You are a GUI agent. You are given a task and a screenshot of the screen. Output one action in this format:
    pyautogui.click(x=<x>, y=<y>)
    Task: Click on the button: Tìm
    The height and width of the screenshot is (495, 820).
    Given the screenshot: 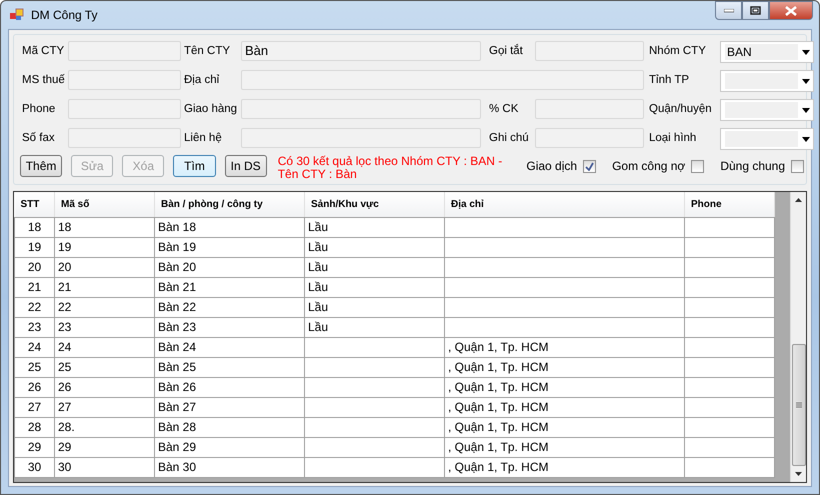 What is the action you would take?
    pyautogui.click(x=194, y=166)
    